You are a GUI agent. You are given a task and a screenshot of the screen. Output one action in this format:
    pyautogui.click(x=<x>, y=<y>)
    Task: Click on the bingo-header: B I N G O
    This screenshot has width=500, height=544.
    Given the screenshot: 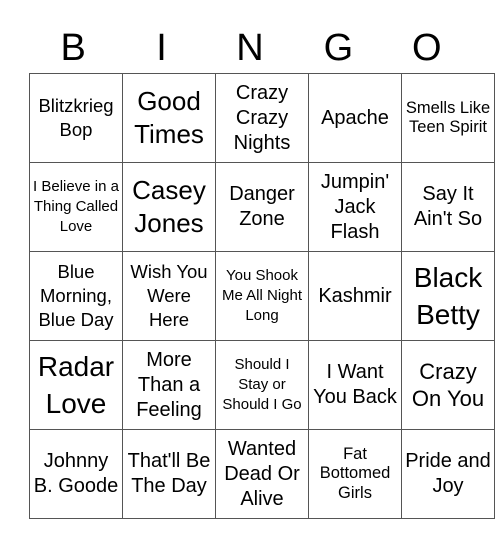 What is the action you would take?
    pyautogui.click(x=250, y=48)
    